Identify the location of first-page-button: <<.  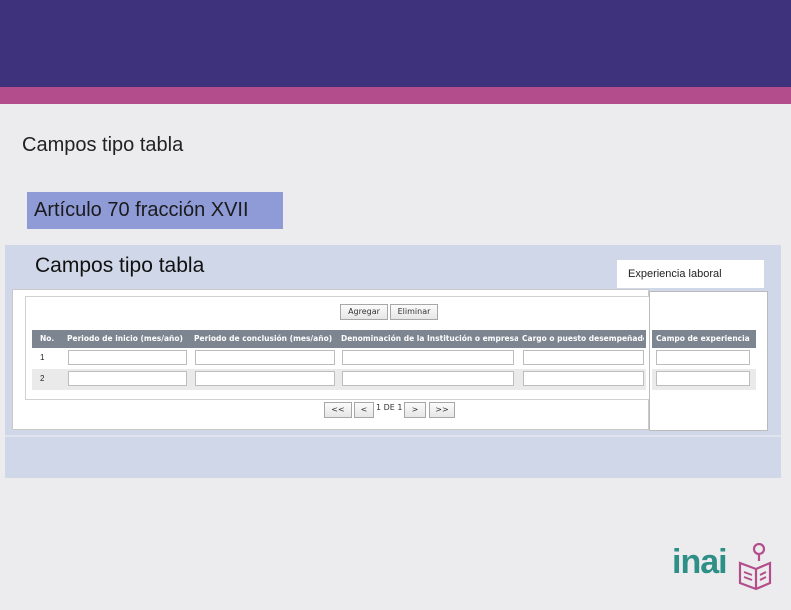
(338, 410).